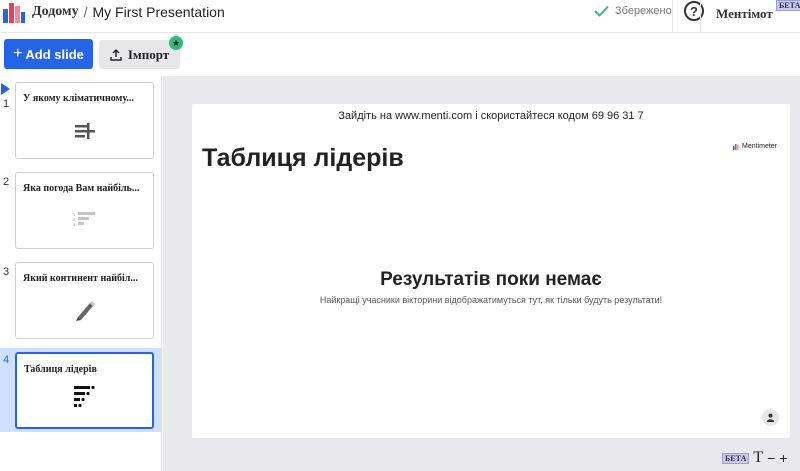 The image size is (800, 471). What do you see at coordinates (491, 279) in the screenshot?
I see `empty-state-title: Результатів поки немає` at bounding box center [491, 279].